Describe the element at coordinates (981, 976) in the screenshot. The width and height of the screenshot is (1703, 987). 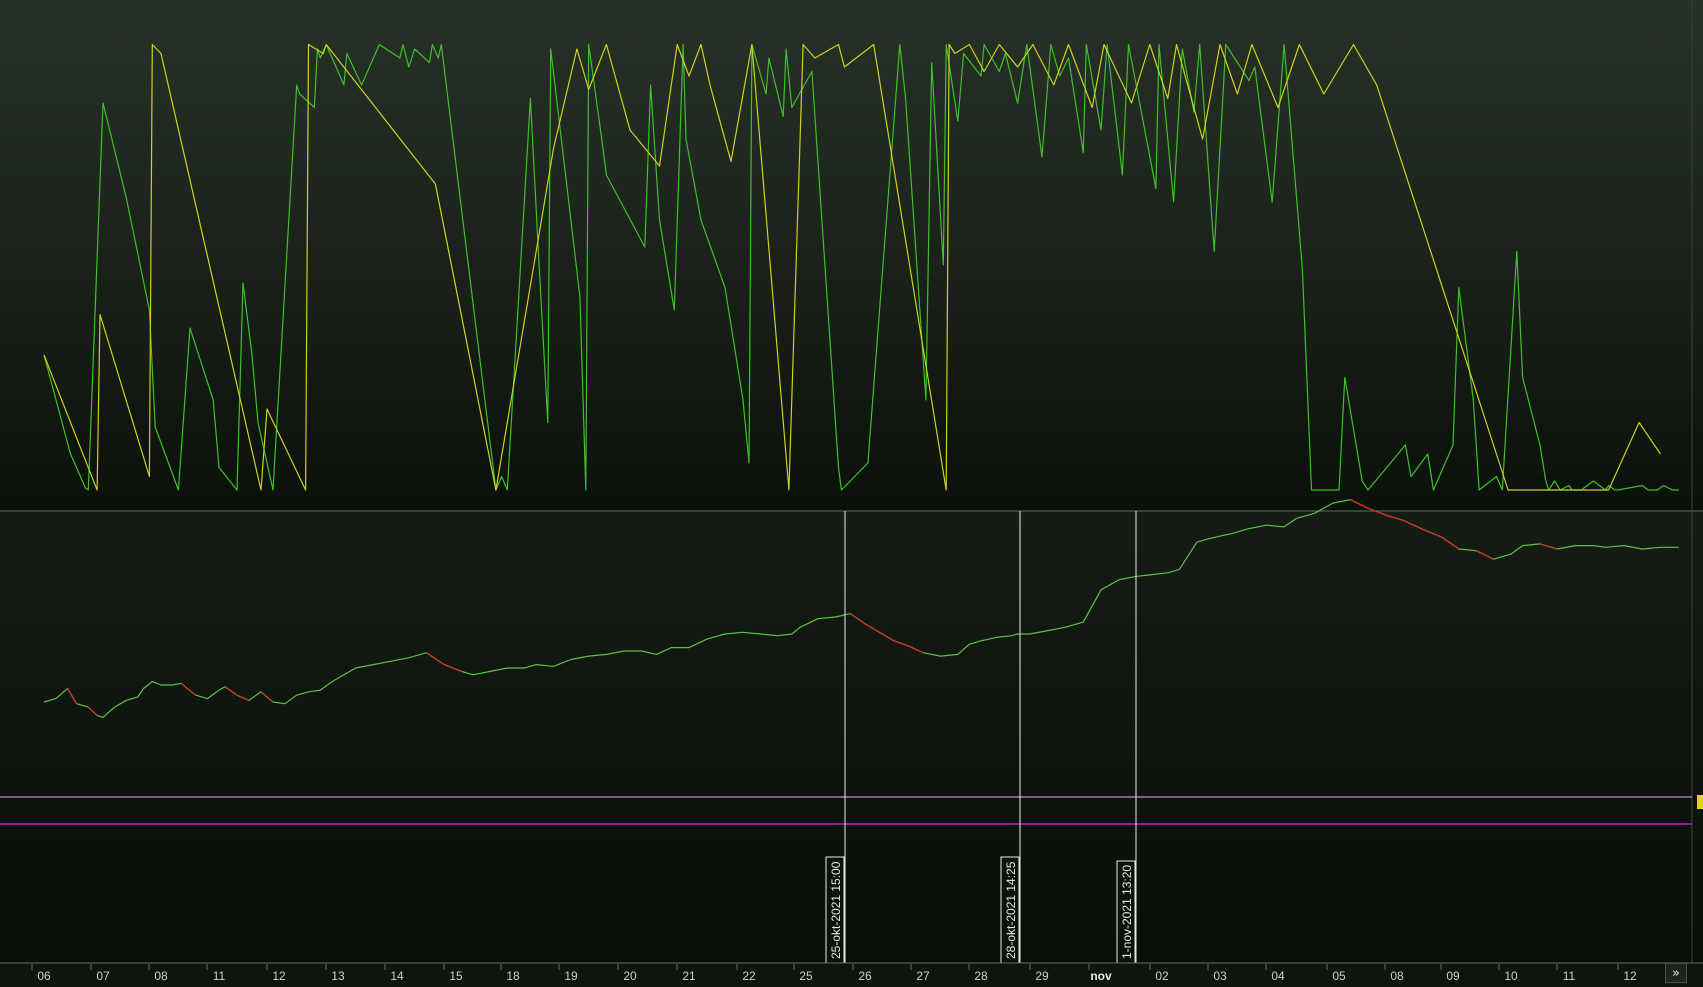
I see `x-axis-label: 28` at that location.